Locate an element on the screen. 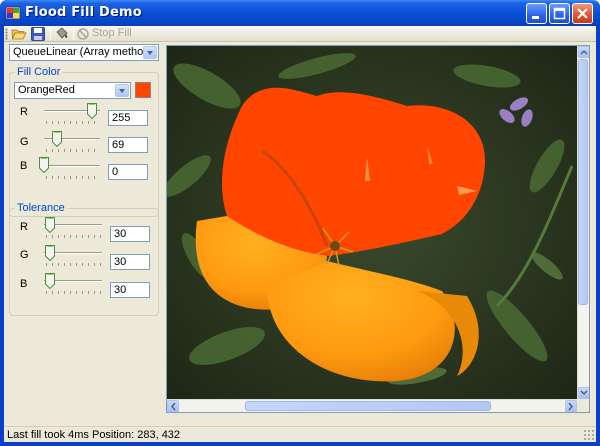 This screenshot has height=446, width=600. maximize-button is located at coordinates (559, 13).